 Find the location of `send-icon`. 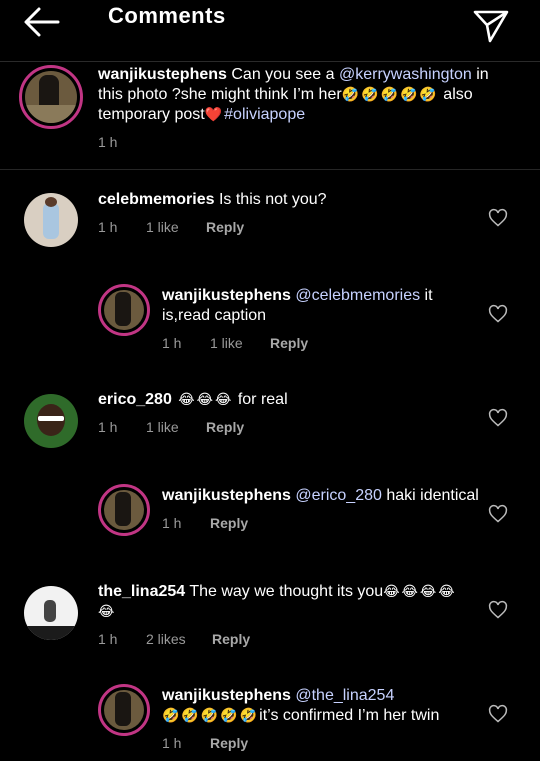

send-icon is located at coordinates (491, 26).